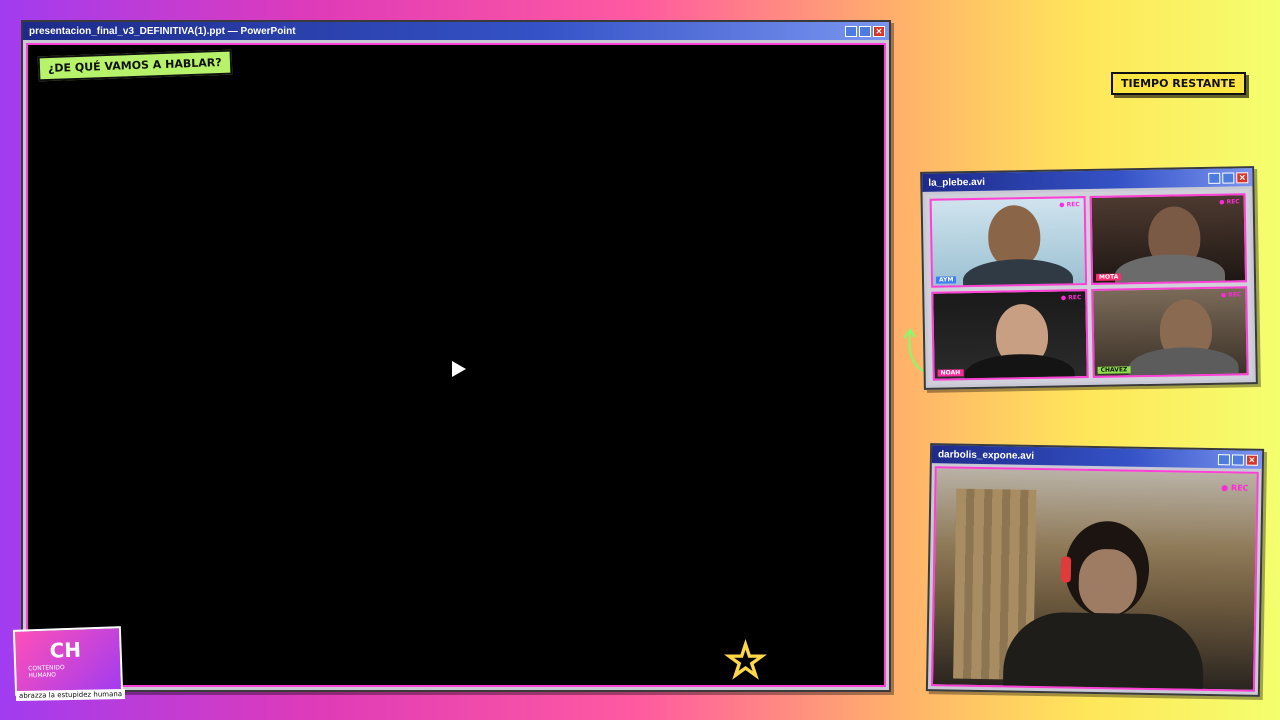 The image size is (1280, 720). Describe the element at coordinates (1010, 335) in the screenshot. I see `webcam-feed: ● REC NOAH` at that location.